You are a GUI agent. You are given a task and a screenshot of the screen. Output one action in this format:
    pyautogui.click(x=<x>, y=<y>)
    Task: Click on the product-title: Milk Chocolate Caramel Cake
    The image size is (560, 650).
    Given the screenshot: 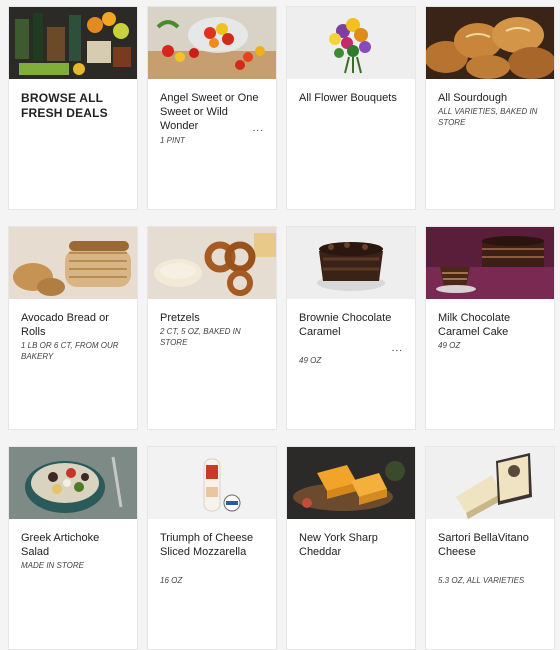 What is the action you would take?
    pyautogui.click(x=488, y=325)
    